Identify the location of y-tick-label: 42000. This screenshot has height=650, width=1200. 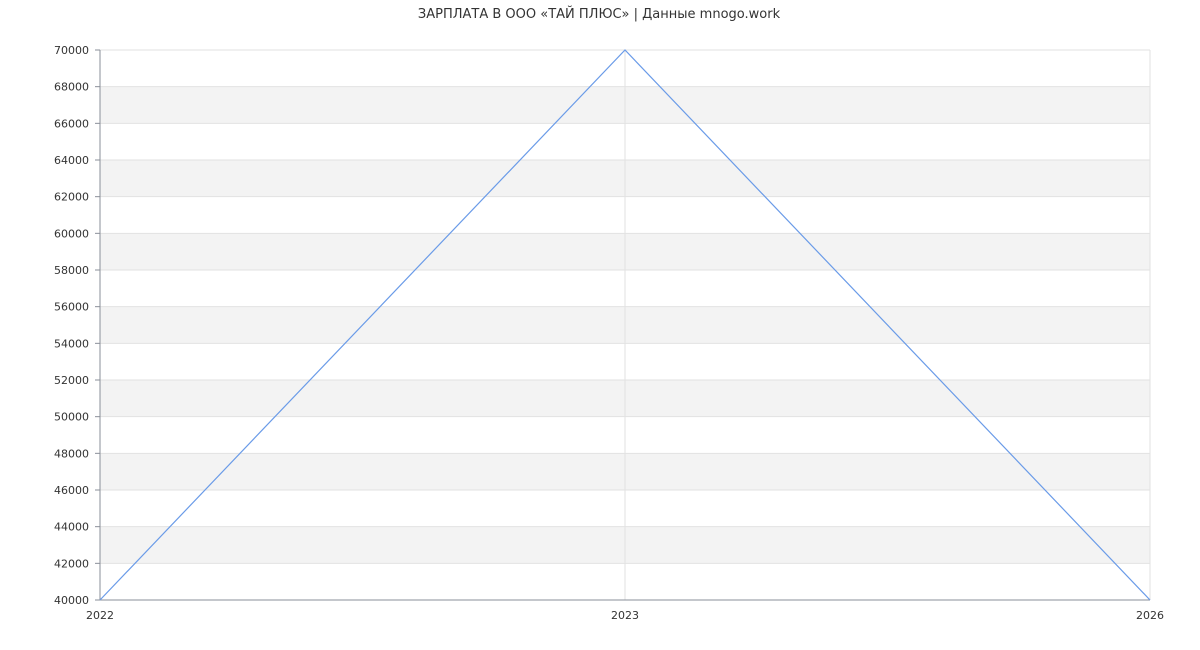
(71, 563).